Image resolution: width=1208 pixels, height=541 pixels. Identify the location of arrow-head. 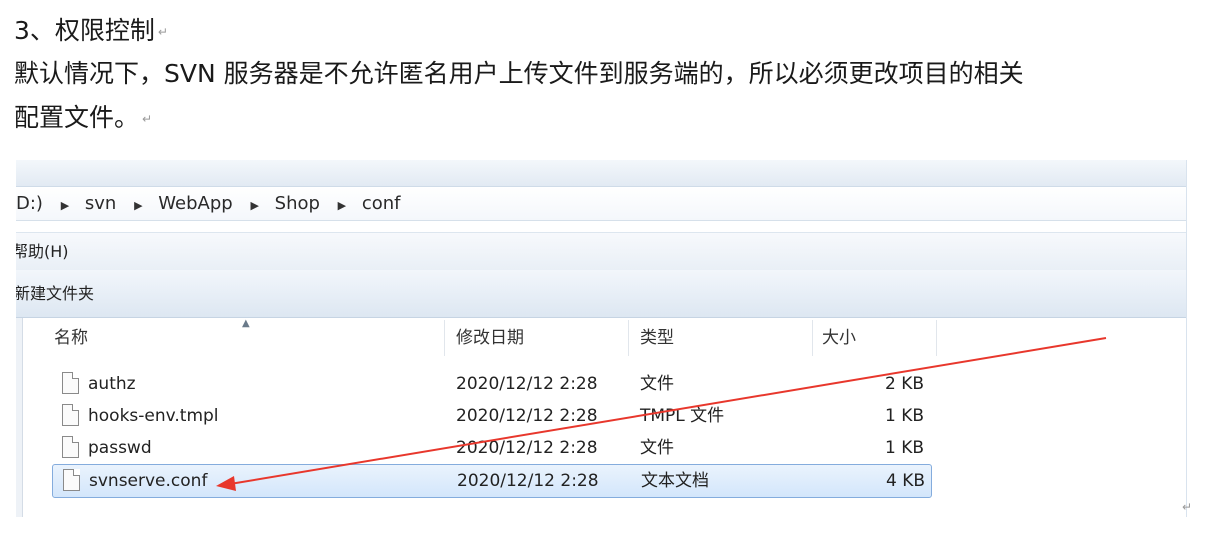
(226, 483).